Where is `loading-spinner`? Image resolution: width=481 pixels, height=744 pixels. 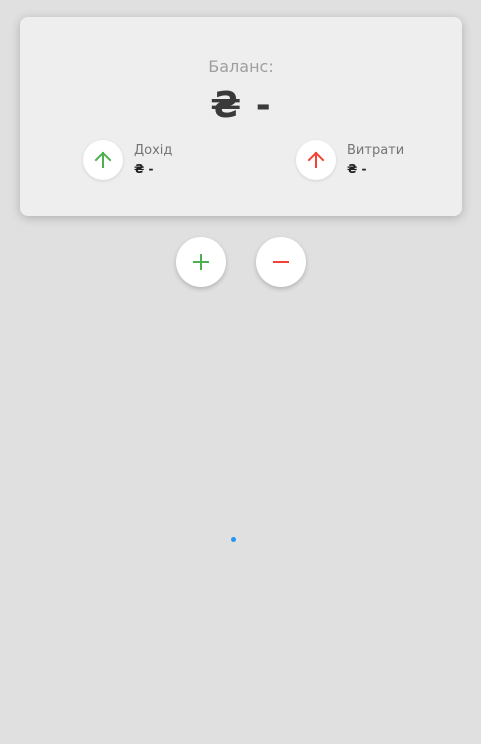 loading-spinner is located at coordinates (233, 539).